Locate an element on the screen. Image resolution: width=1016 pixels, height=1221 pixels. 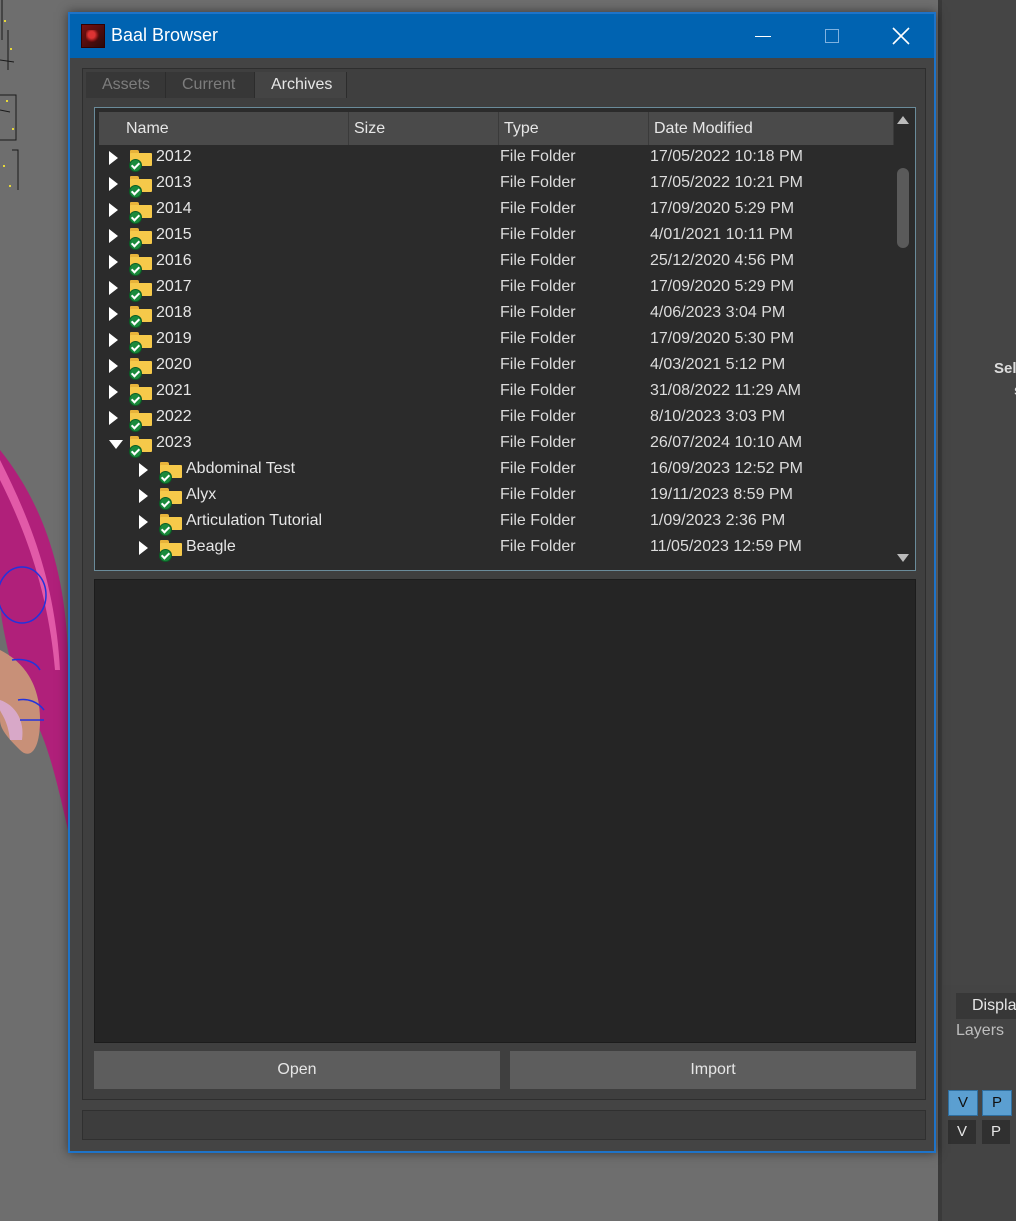
tree-row: 2017 File Folder 17/09/2020 5:29 PM is located at coordinates (496, 288).